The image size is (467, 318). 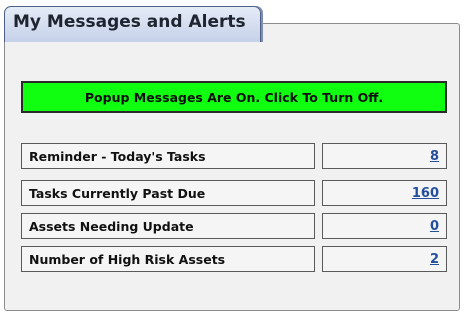 I want to click on widget-title: My Messages and Alerts, so click(x=129, y=22).